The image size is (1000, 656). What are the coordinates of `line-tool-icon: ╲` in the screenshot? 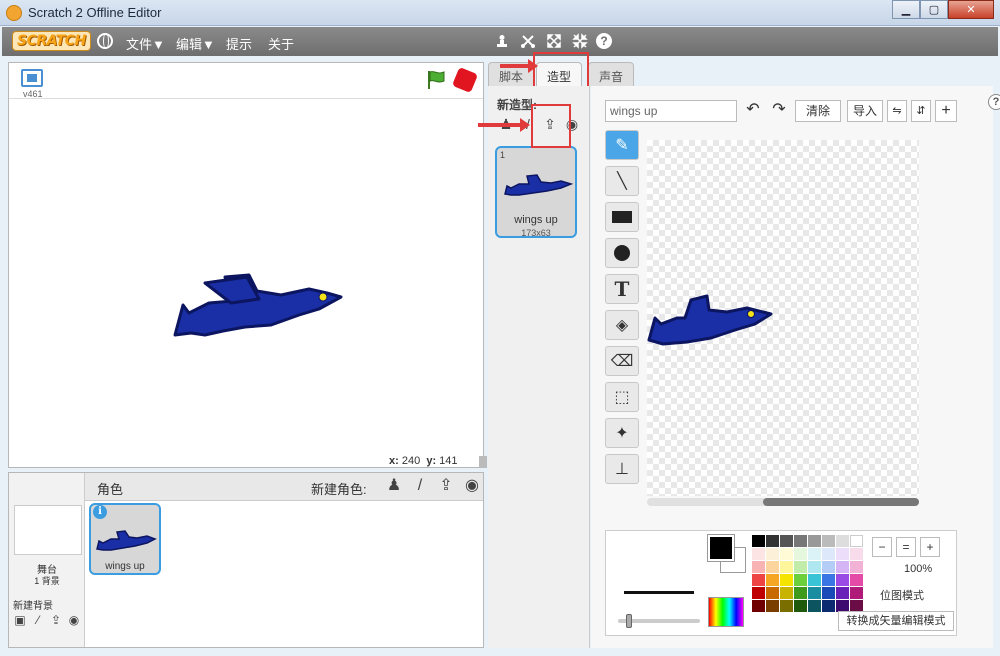 It's located at (622, 181).